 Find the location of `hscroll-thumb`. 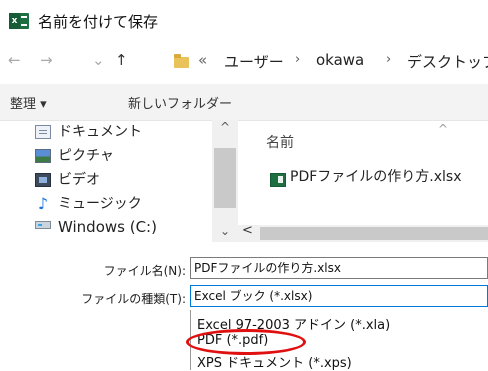

hscroll-thumb is located at coordinates (374, 233).